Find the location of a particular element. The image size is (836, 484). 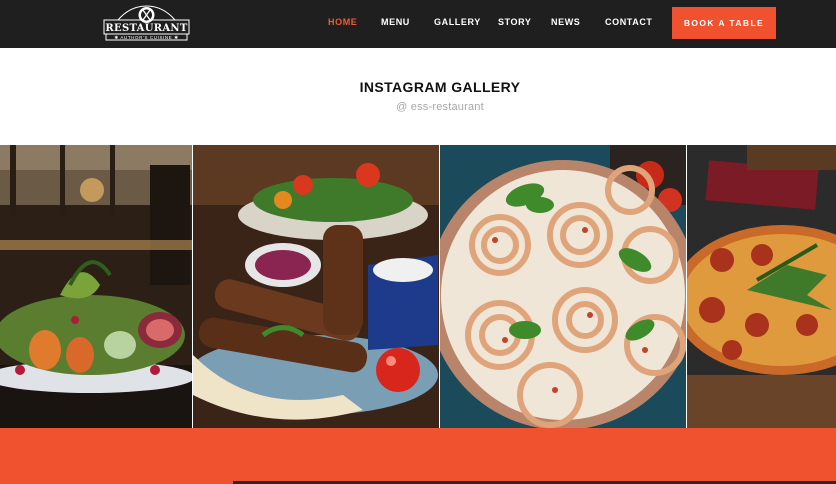

nav-home: HOME is located at coordinates (342, 22).